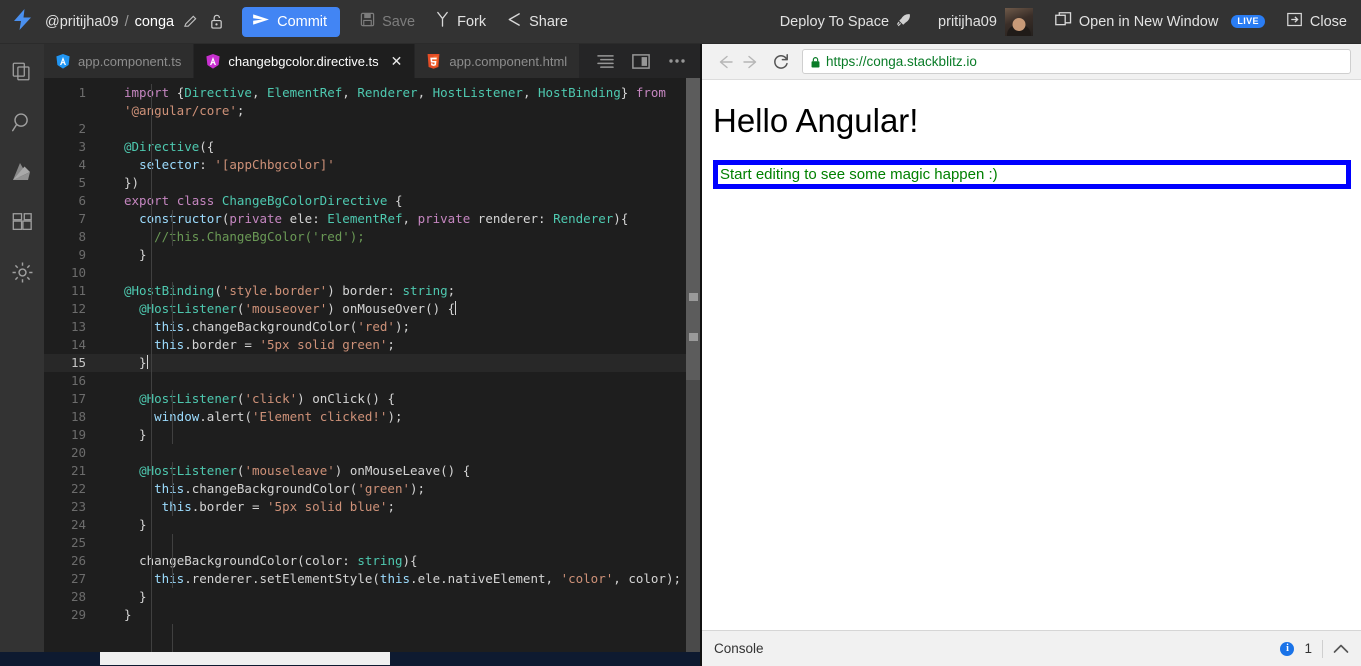 The image size is (1361, 666). What do you see at coordinates (401, 201) in the screenshot?
I see `code-text: export class ChangeBgColorDirective {` at bounding box center [401, 201].